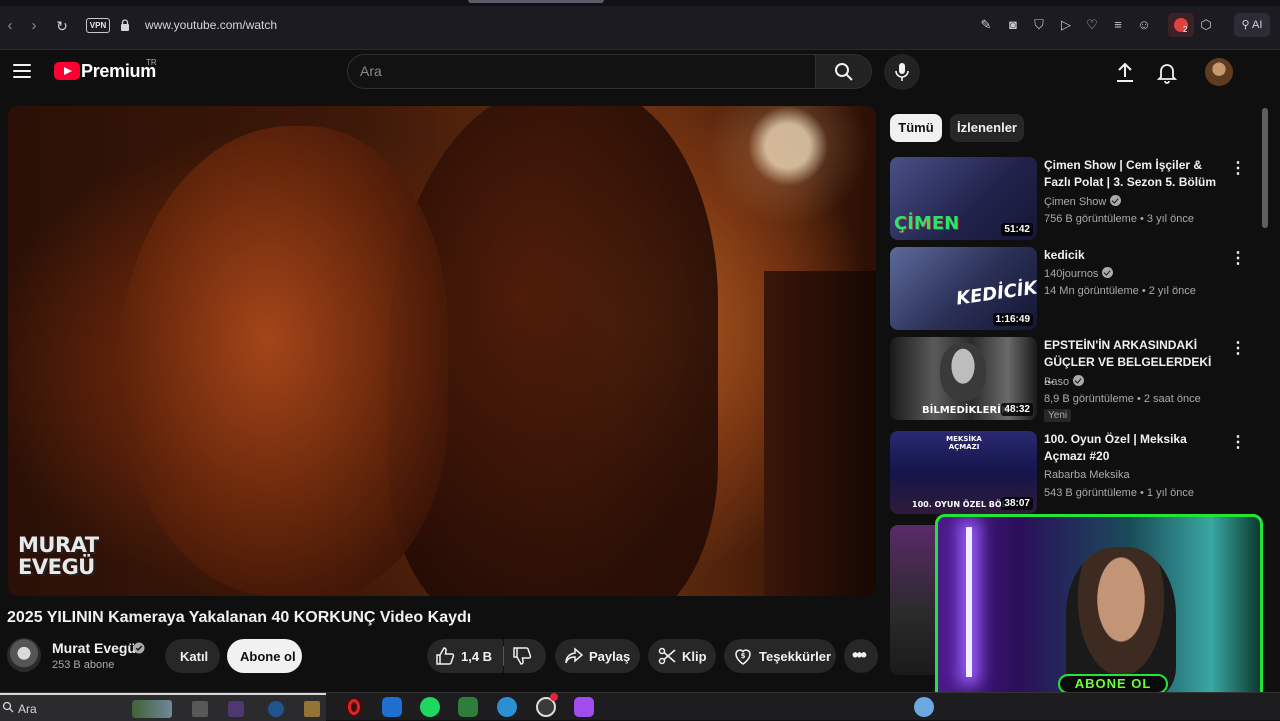  I want to click on taskbar-widget-icon, so click(152, 709).